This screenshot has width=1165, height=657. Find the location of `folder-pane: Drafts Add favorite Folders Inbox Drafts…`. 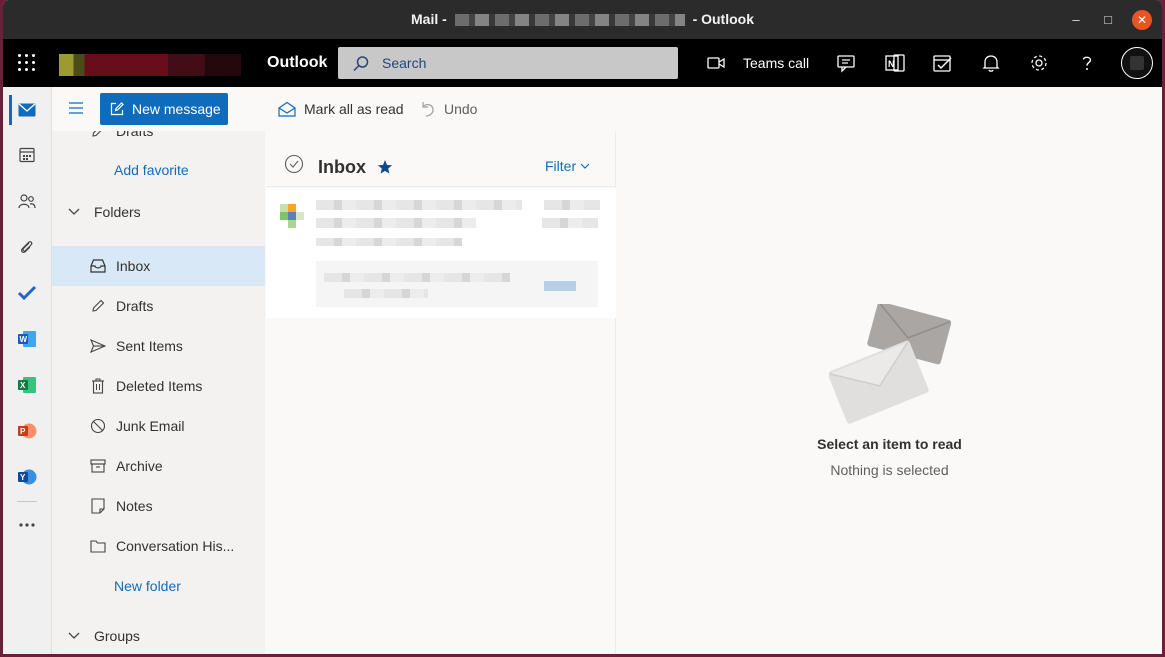

folder-pane: Drafts Add favorite Folders Inbox Drafts… is located at coordinates (158, 392).